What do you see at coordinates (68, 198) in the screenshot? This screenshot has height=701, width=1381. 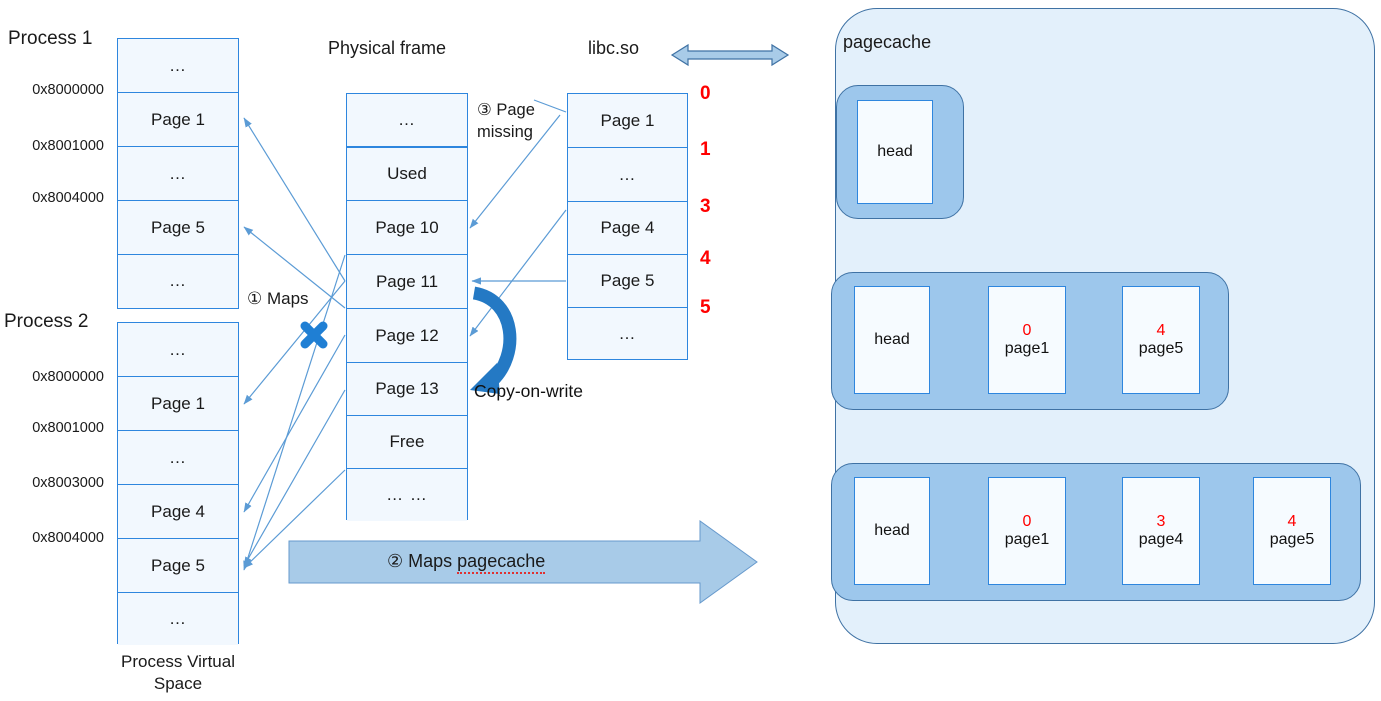 I see `process1-address-2: 0x8004000` at bounding box center [68, 198].